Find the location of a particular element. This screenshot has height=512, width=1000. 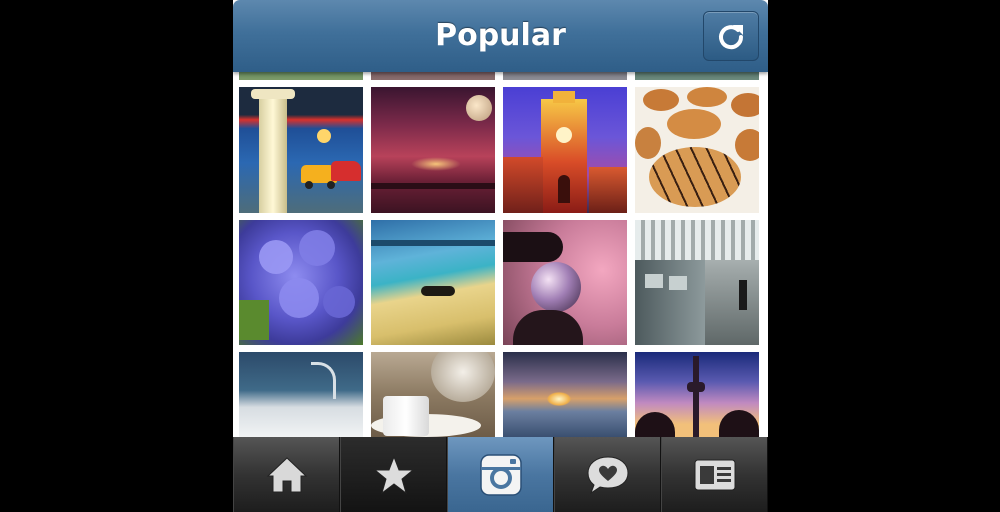

tab-news is located at coordinates (607, 474).